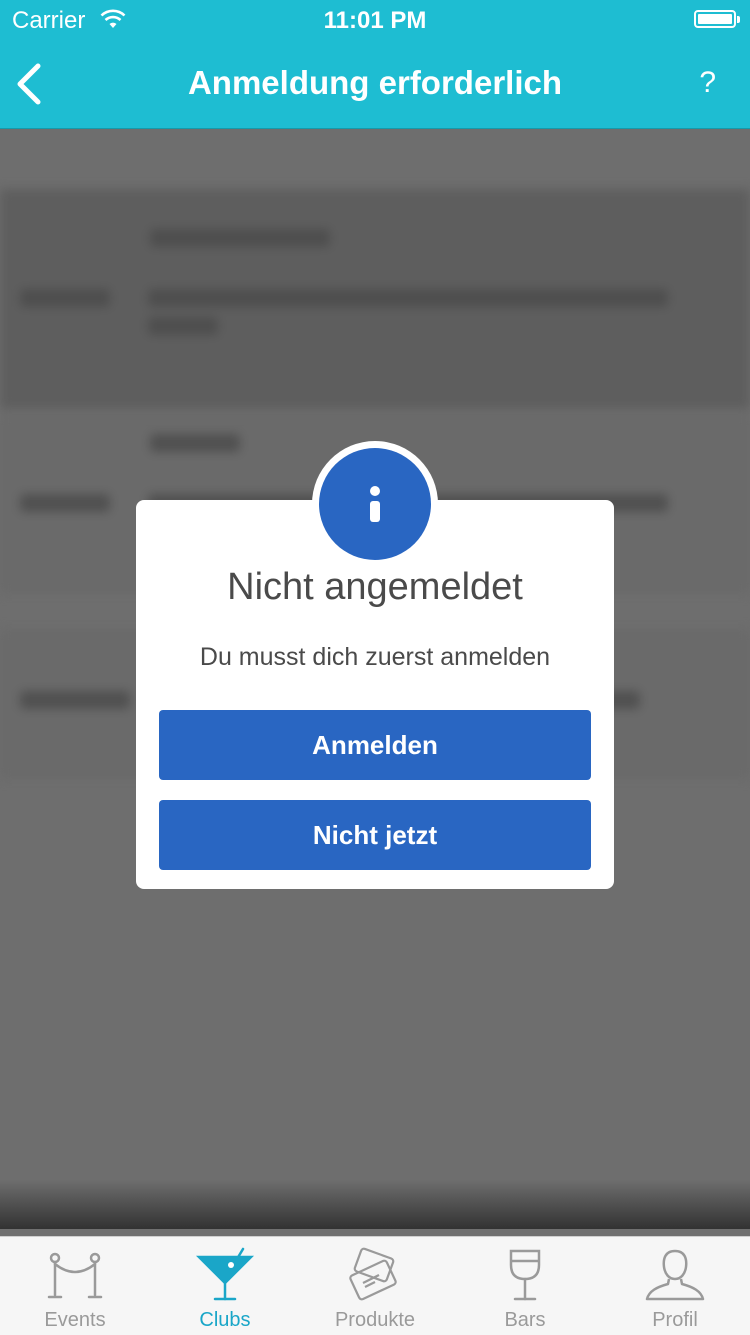 The image size is (750, 1335). I want to click on help-button: ?, so click(707, 83).